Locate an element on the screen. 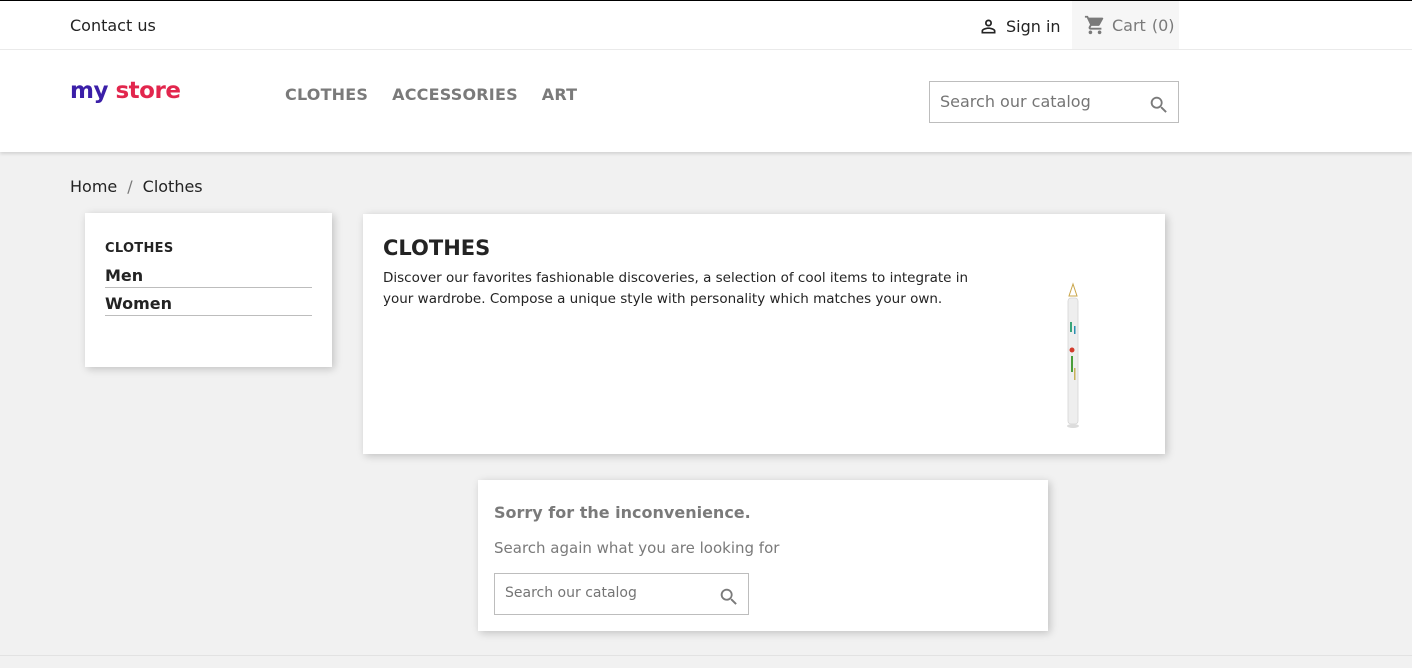 Image resolution: width=1412 pixels, height=668 pixels. not-found-title: Sorry for the inconvenience. is located at coordinates (622, 512).